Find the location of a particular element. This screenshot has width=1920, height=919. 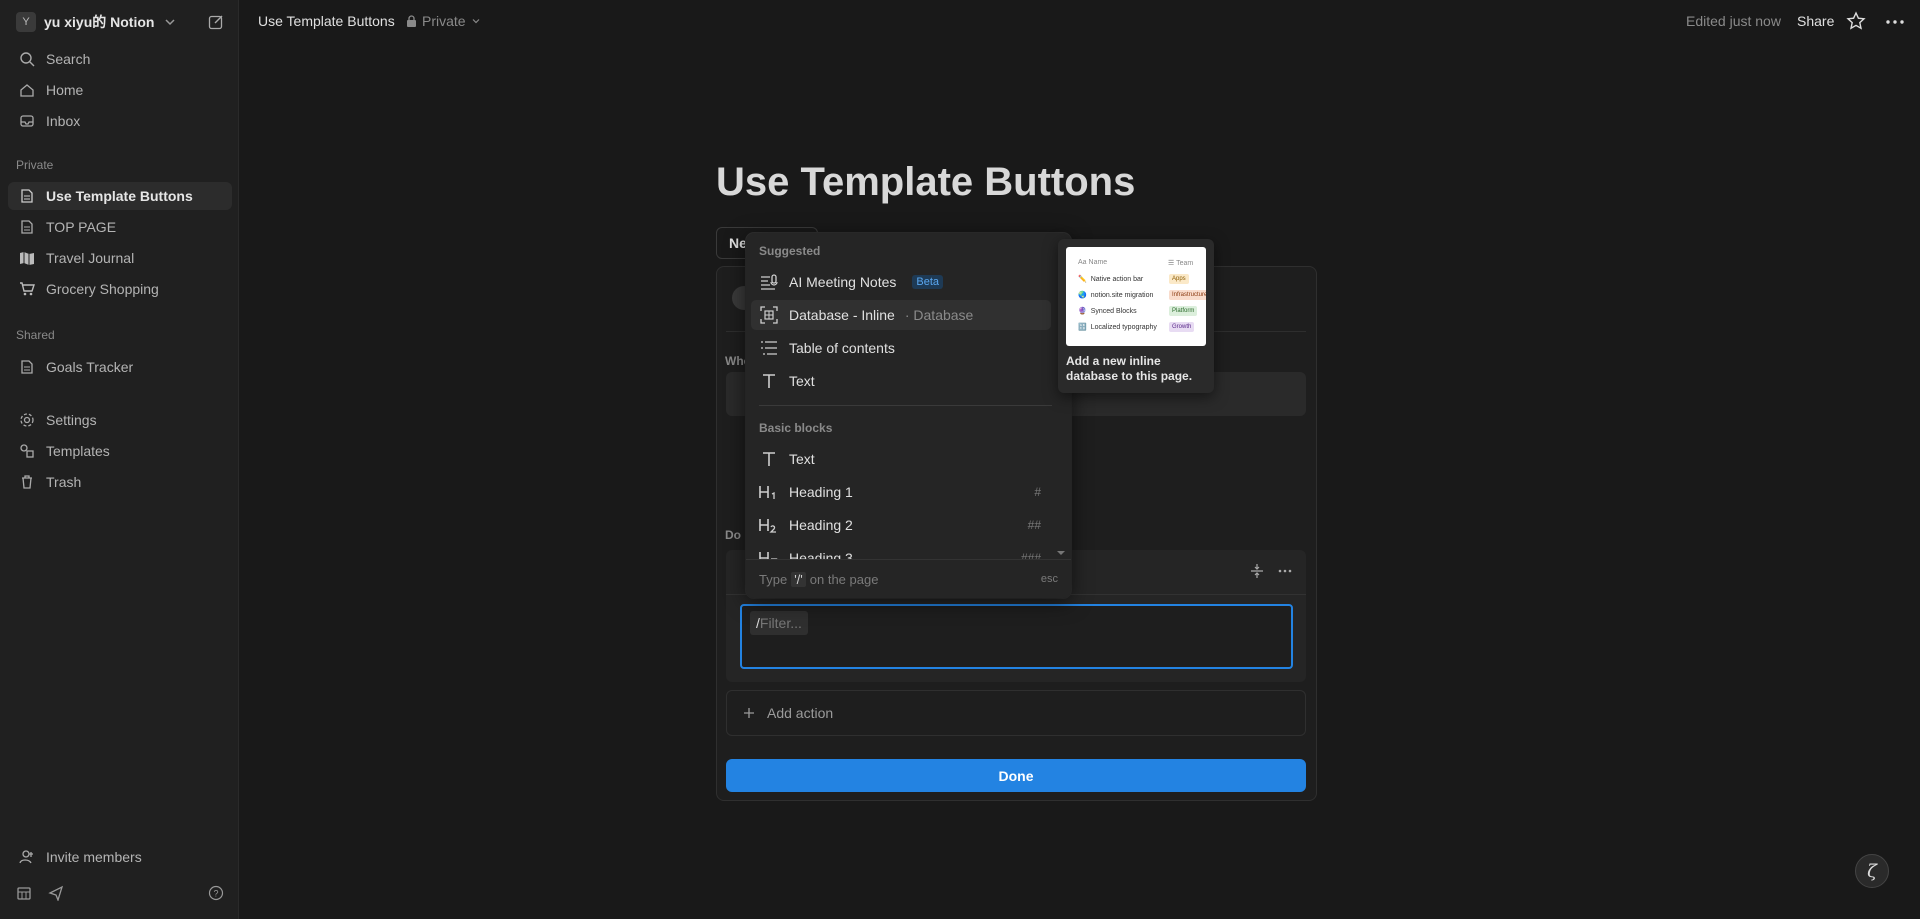

sidebar-item-top-page: TOP PAGE is located at coordinates (120, 227).